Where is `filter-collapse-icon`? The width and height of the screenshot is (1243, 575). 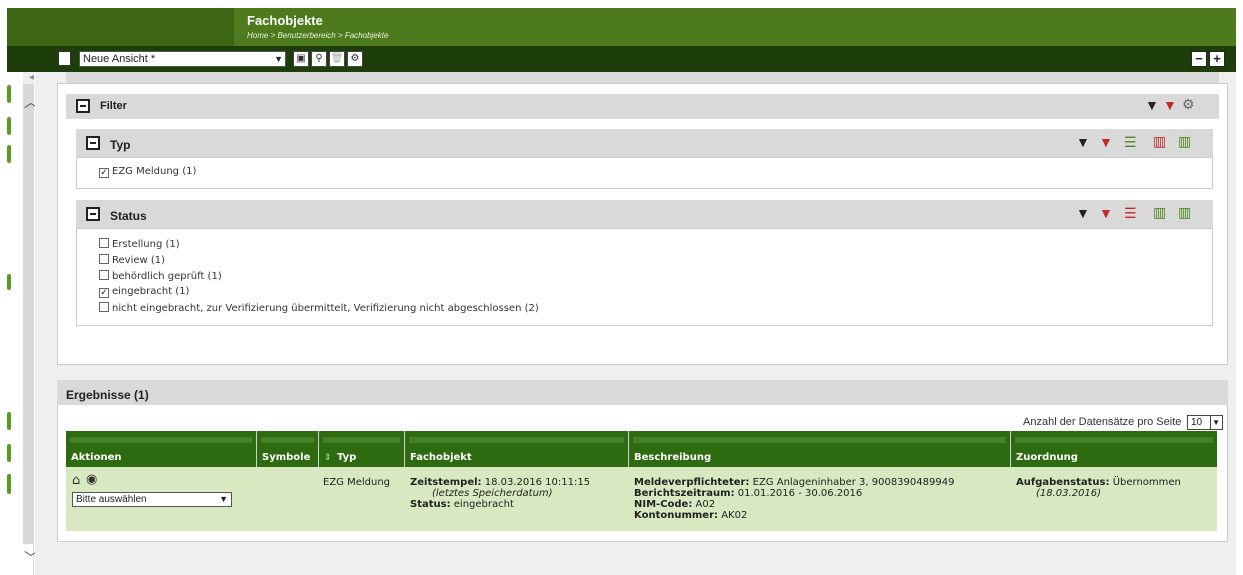 filter-collapse-icon is located at coordinates (83, 106).